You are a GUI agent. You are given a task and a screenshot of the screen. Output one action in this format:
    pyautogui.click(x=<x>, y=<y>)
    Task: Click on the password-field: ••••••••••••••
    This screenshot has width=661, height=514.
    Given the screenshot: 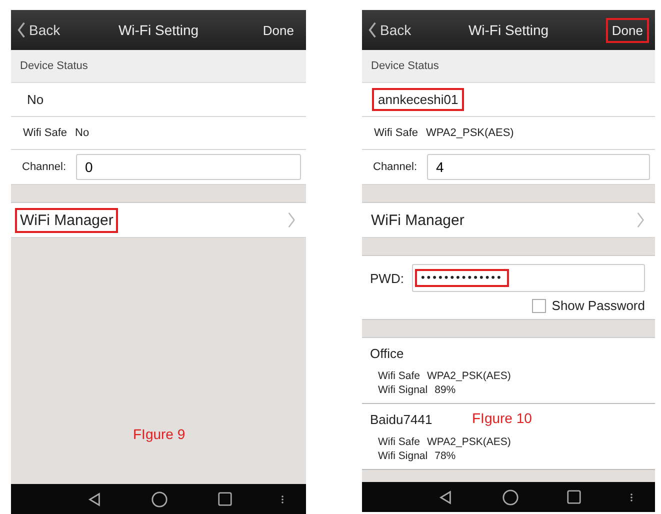 What is the action you would take?
    pyautogui.click(x=528, y=278)
    